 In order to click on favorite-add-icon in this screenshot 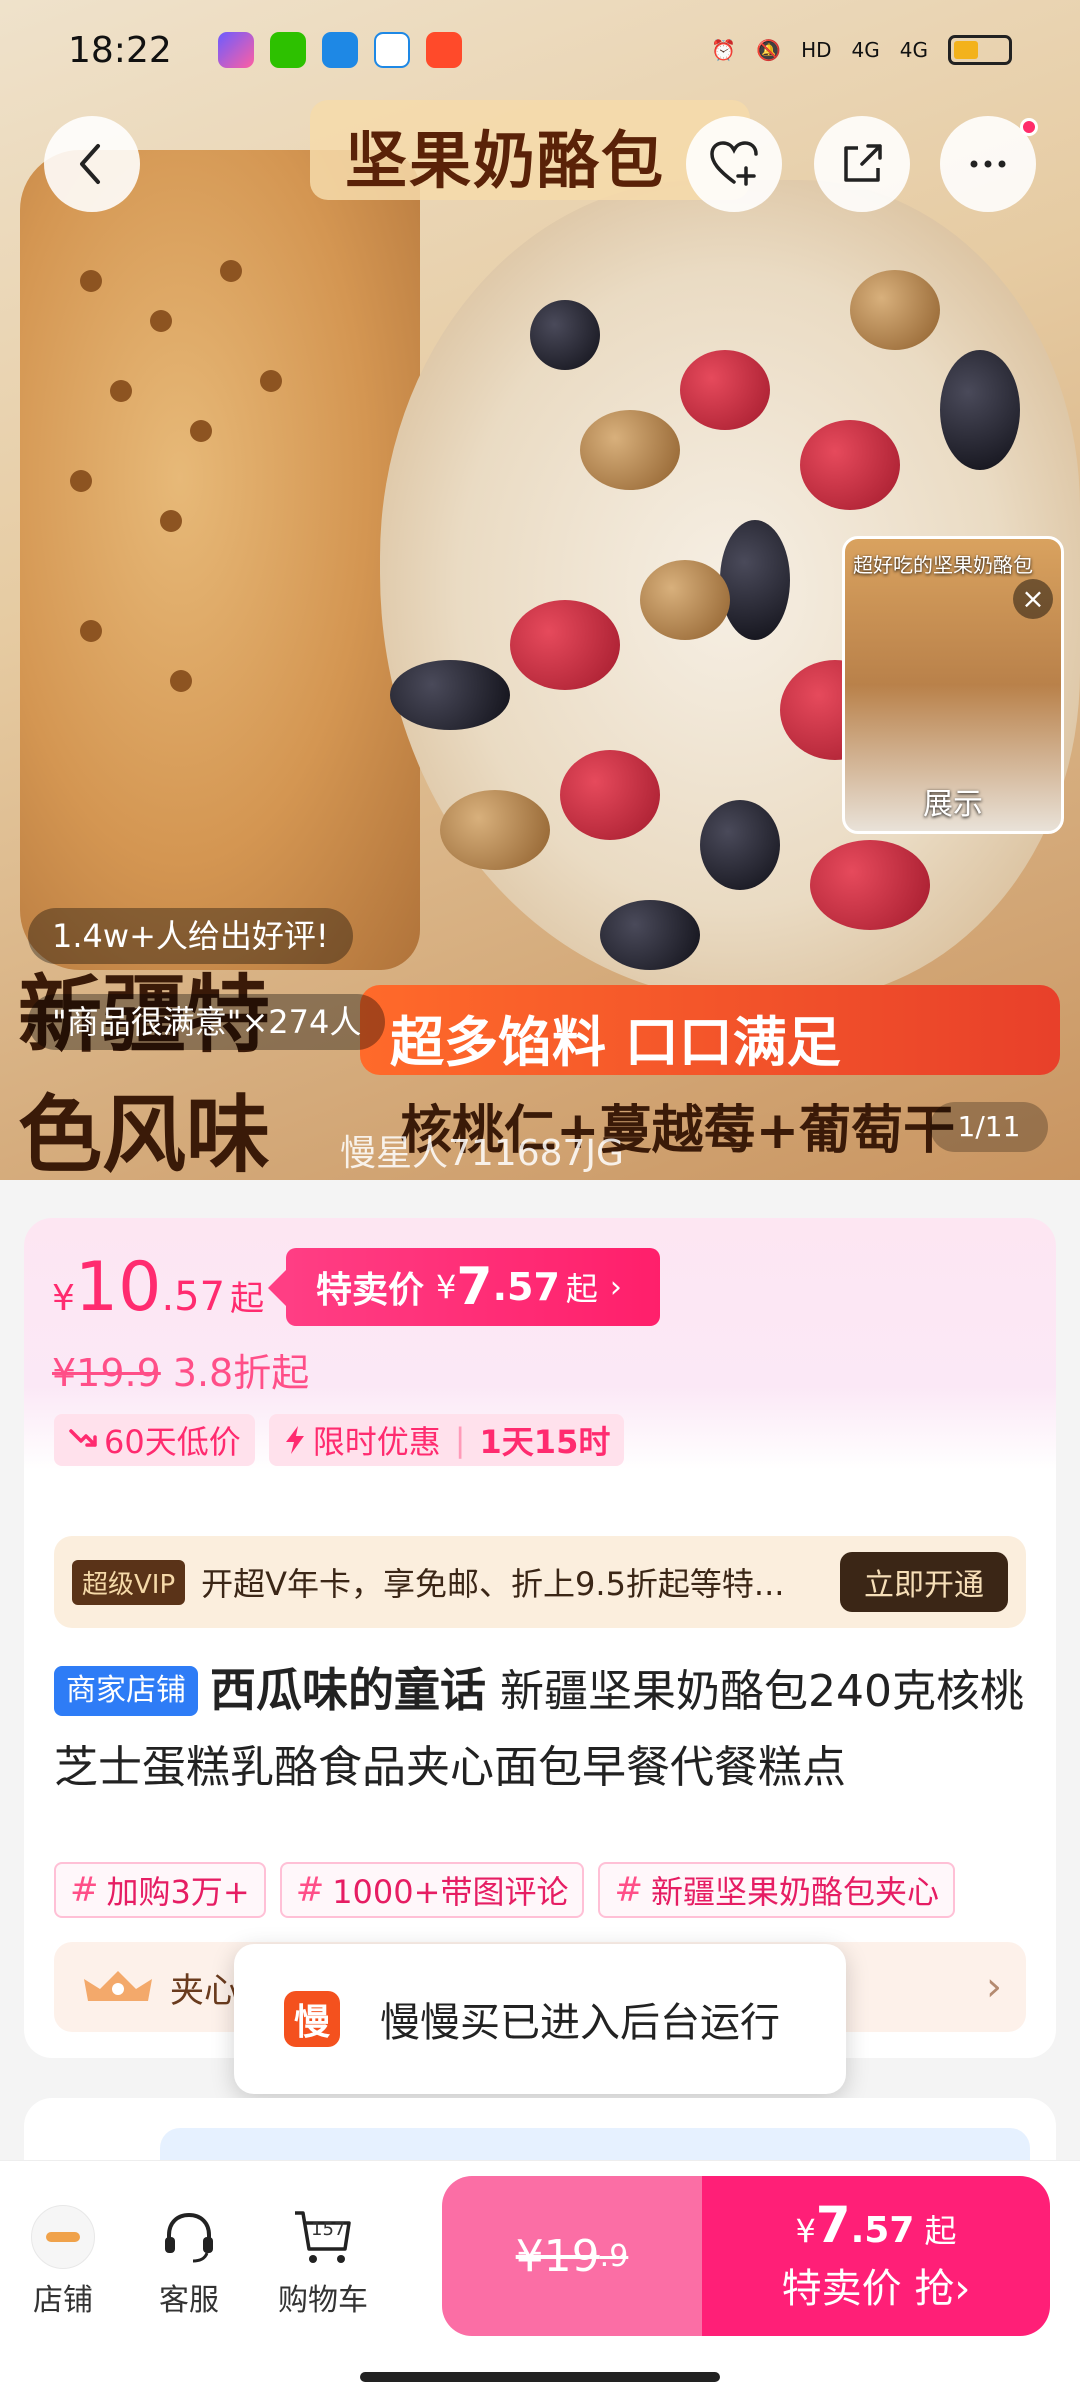, I will do `click(734, 163)`.